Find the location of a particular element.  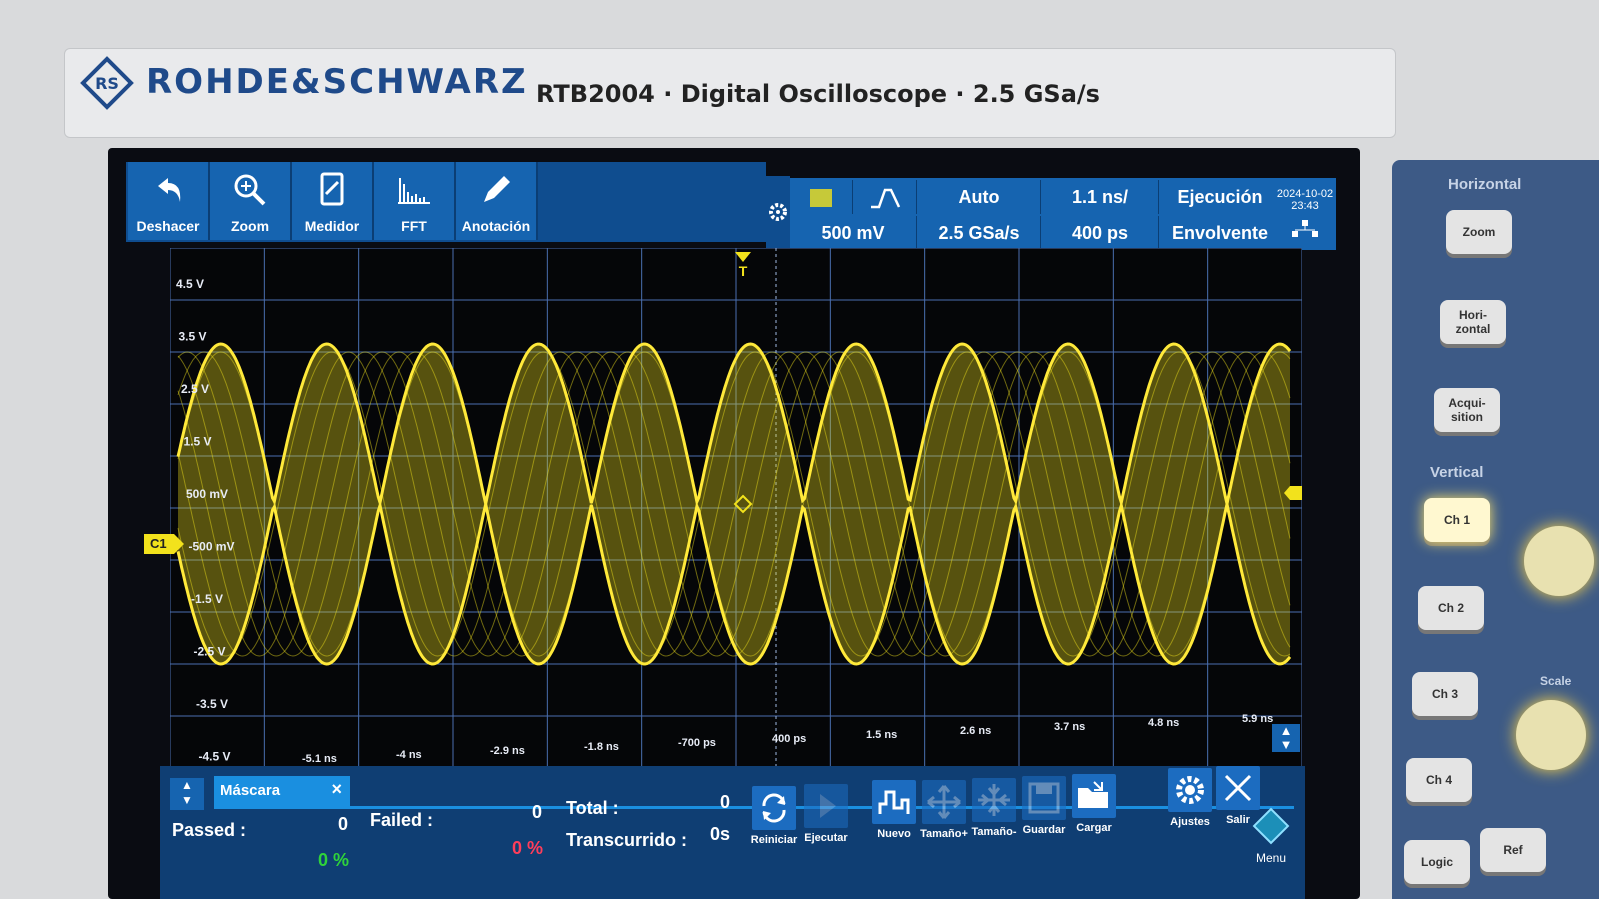

undo-button: Deshacer is located at coordinates (169, 201).